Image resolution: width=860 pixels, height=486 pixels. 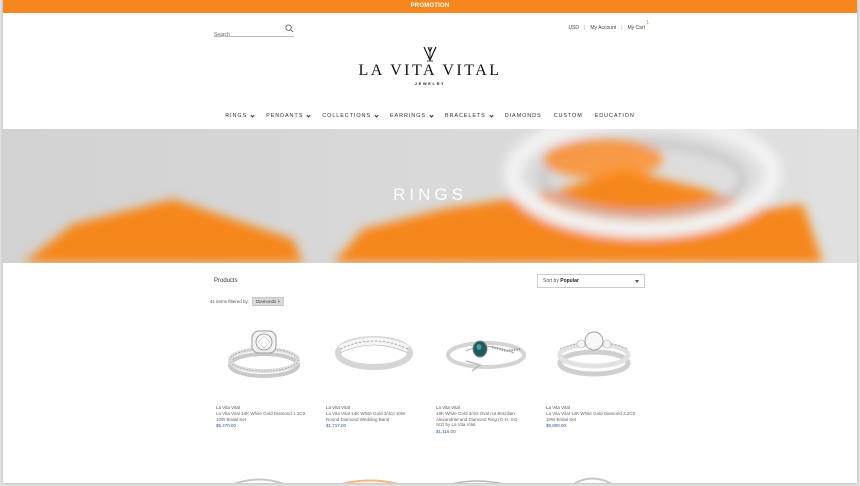 What do you see at coordinates (336, 425) in the screenshot?
I see `product-price: $1,717.00` at bounding box center [336, 425].